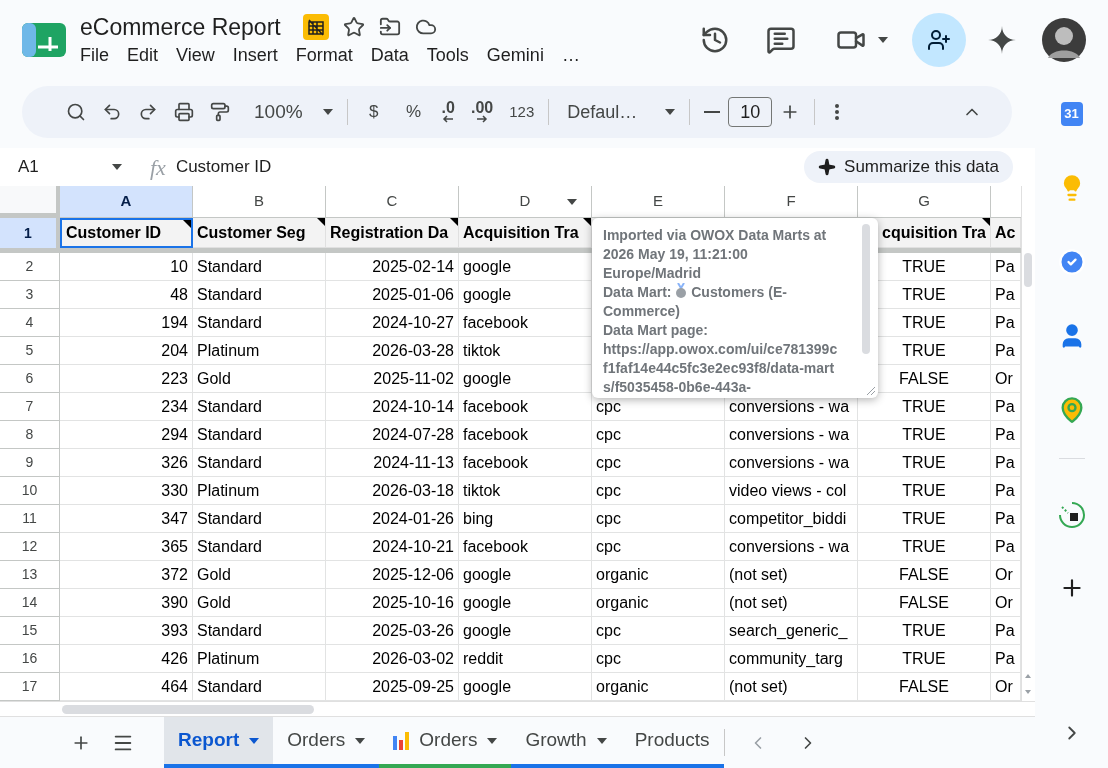 This screenshot has height=768, width=1108. I want to click on menu-item: Gemini, so click(515, 55).